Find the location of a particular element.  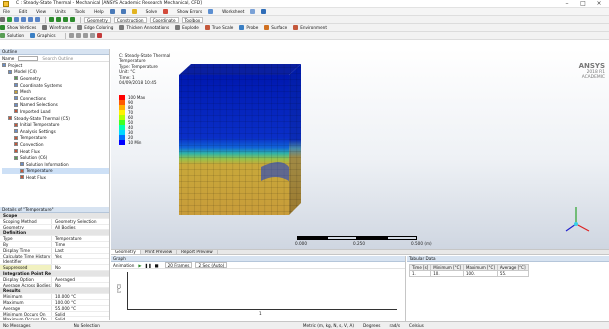

menu-tools: Tools is located at coordinates (78, 11).